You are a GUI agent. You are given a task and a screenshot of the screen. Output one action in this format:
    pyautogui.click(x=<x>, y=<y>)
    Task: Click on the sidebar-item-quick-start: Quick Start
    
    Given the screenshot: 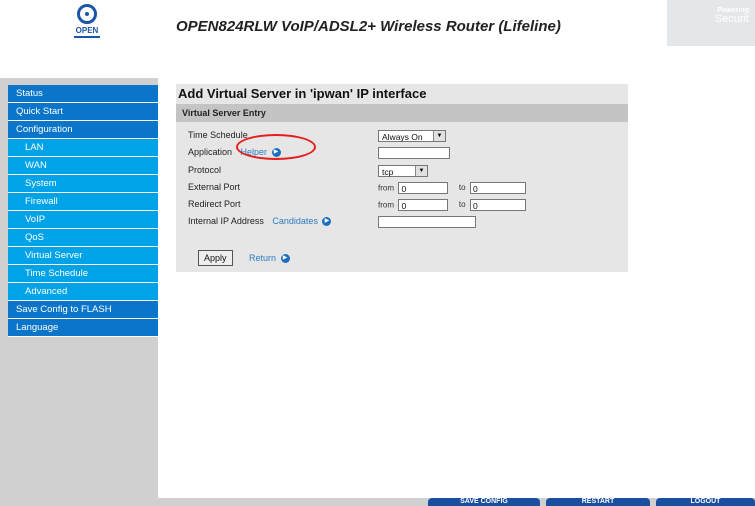 What is the action you would take?
    pyautogui.click(x=83, y=112)
    